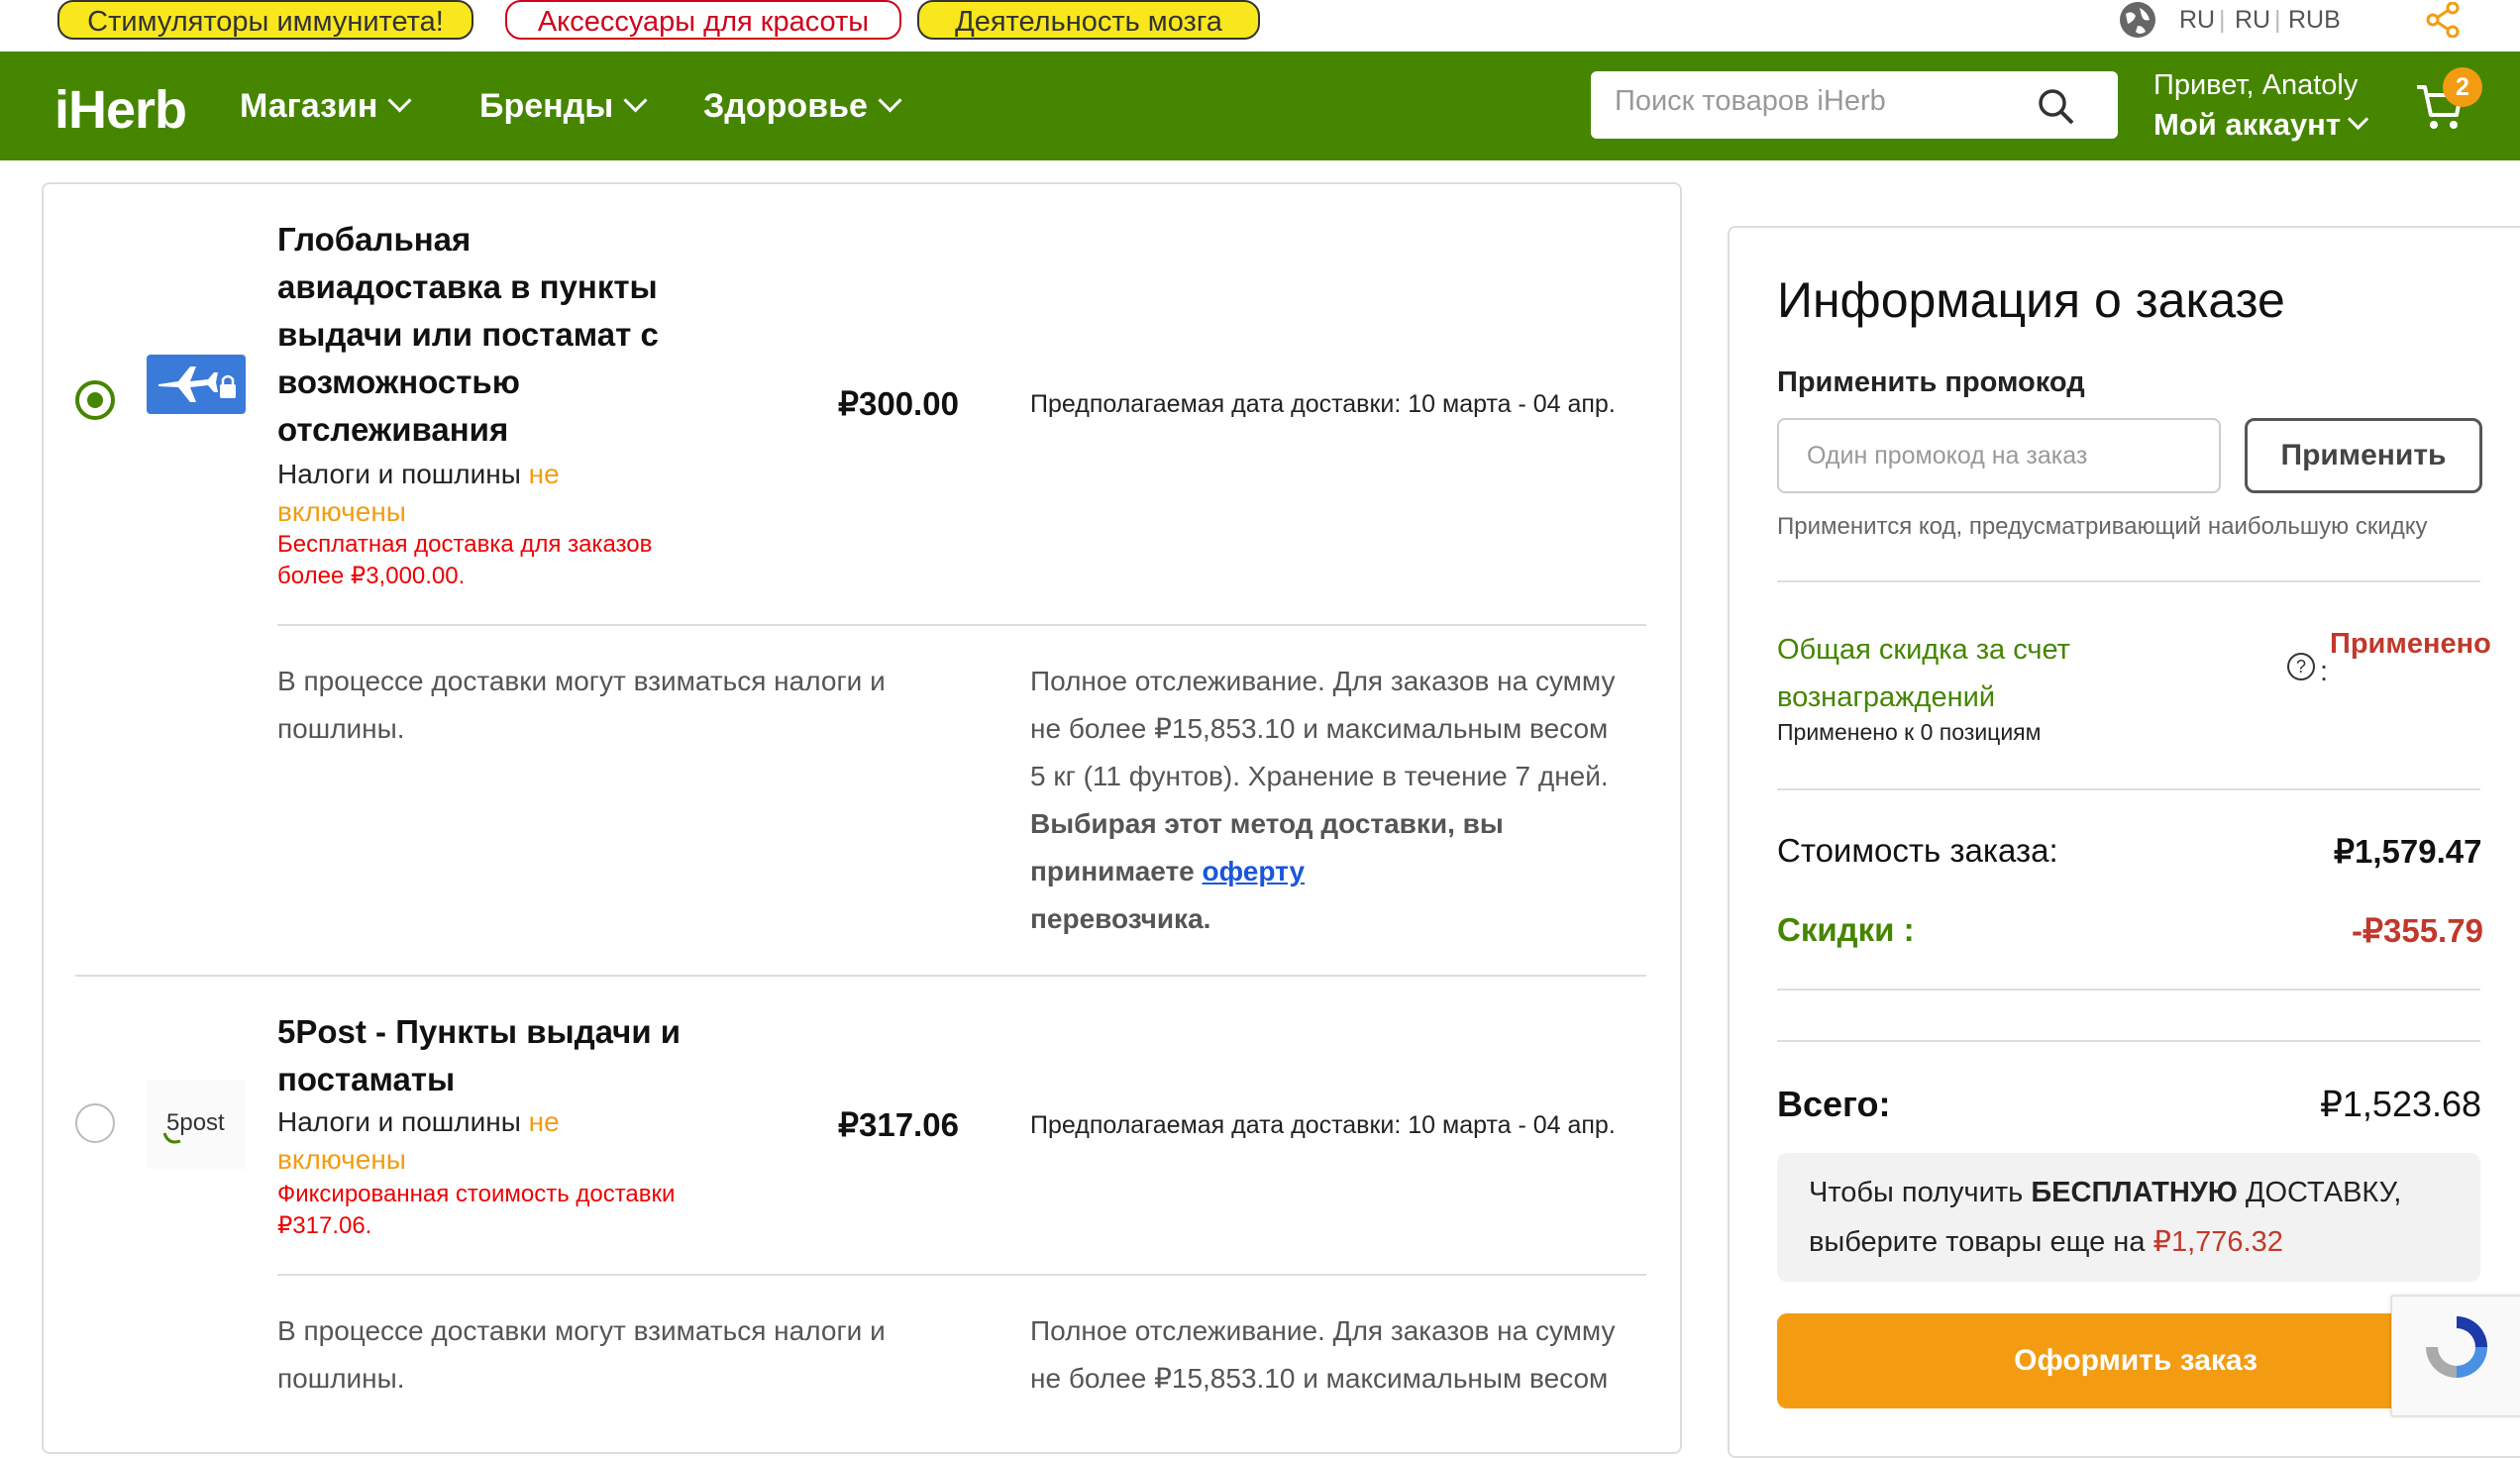  I want to click on title-line: постаматы, so click(366, 1079).